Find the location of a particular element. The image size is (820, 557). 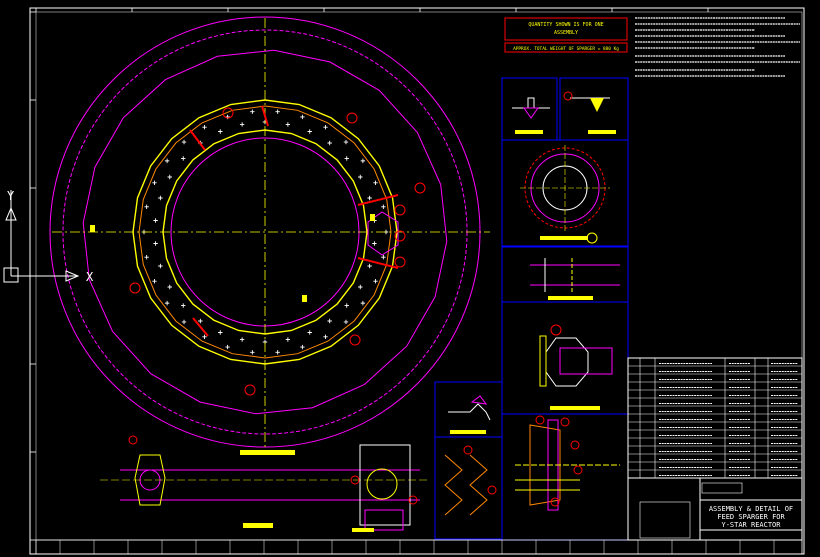

strip-frame is located at coordinates (419, 547).